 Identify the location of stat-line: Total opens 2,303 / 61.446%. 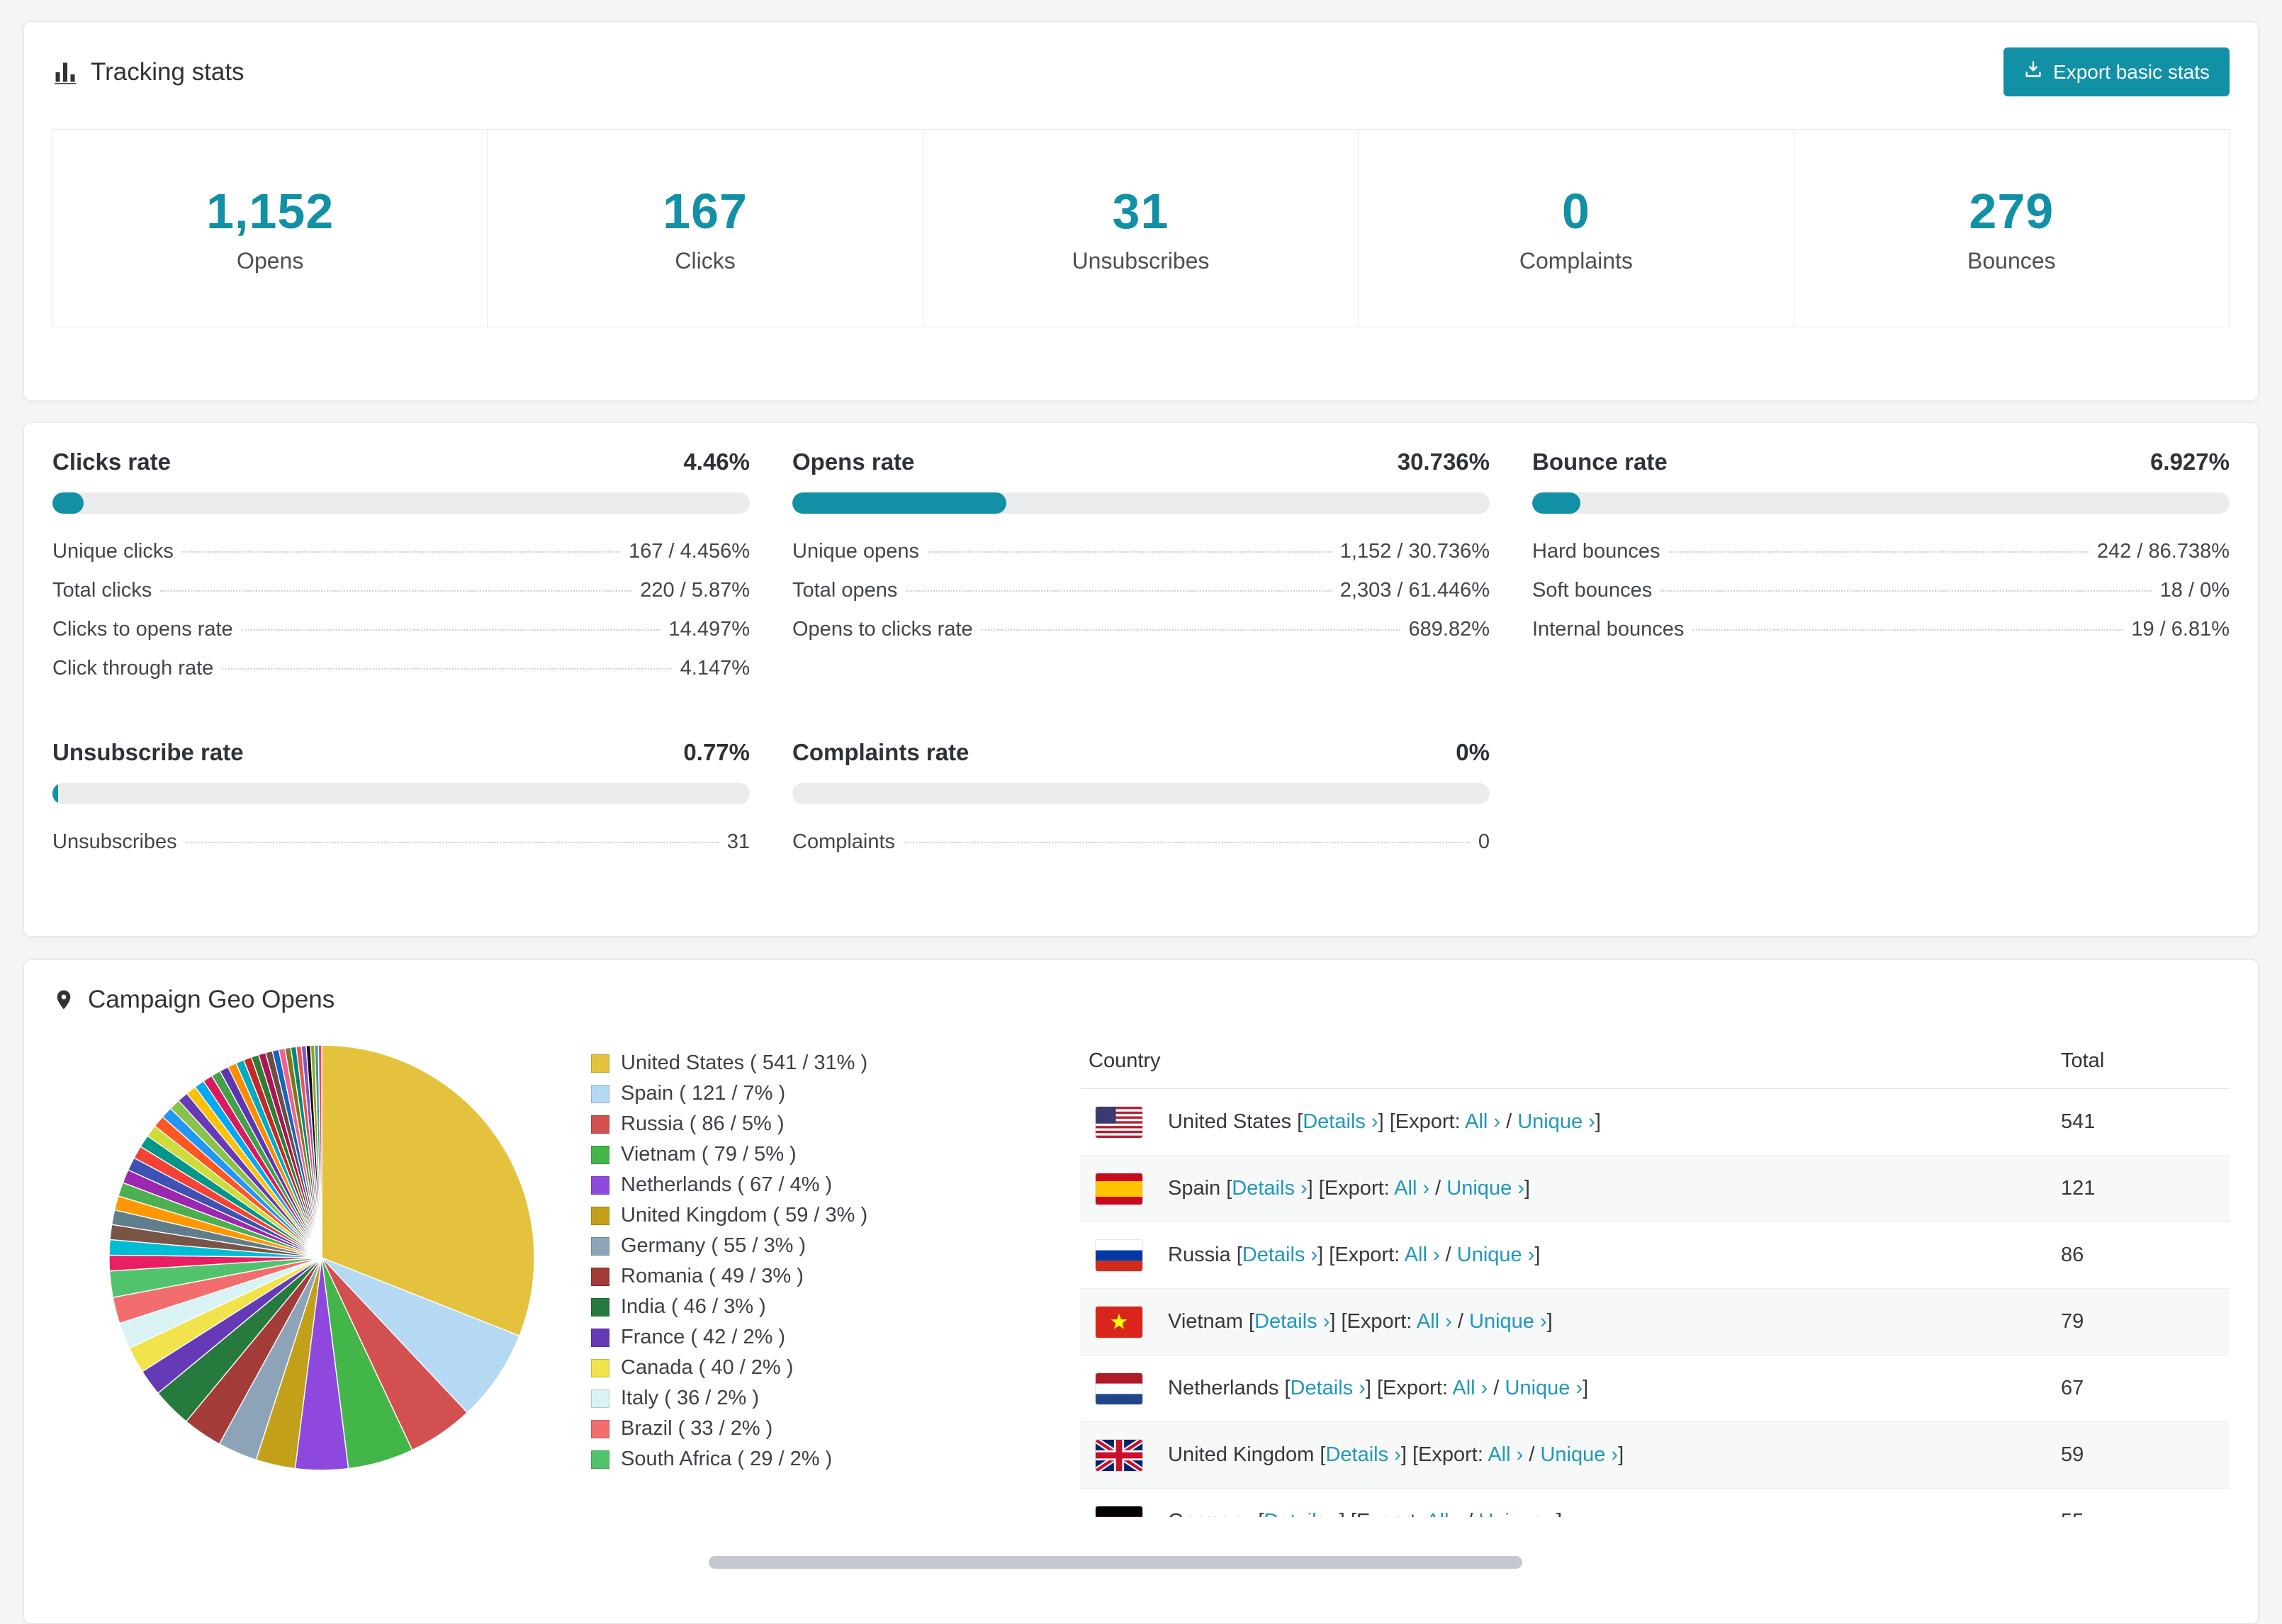
(1141, 591).